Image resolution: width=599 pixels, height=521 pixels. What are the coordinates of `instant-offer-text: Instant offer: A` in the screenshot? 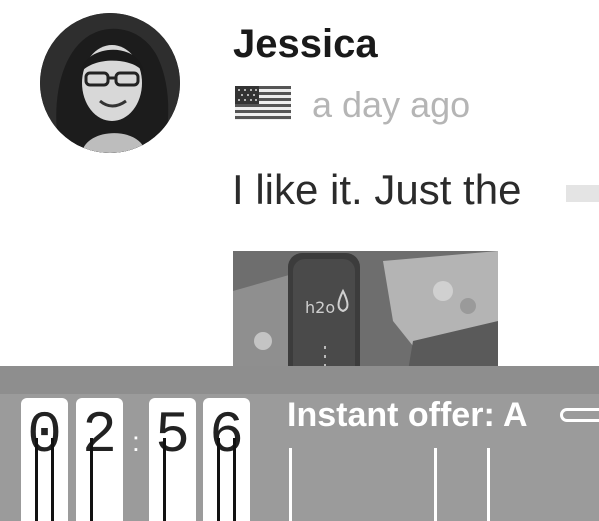 It's located at (407, 415).